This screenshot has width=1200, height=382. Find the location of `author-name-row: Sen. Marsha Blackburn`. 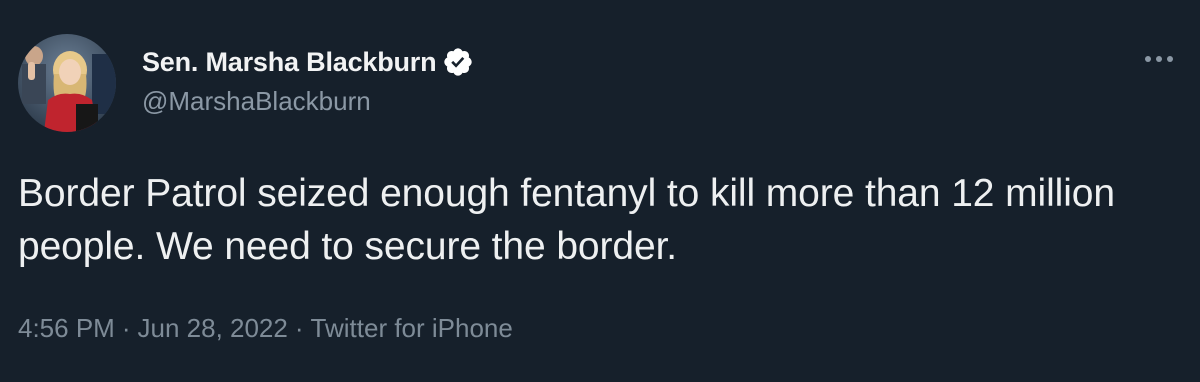

author-name-row: Sen. Marsha Blackburn is located at coordinates (308, 62).